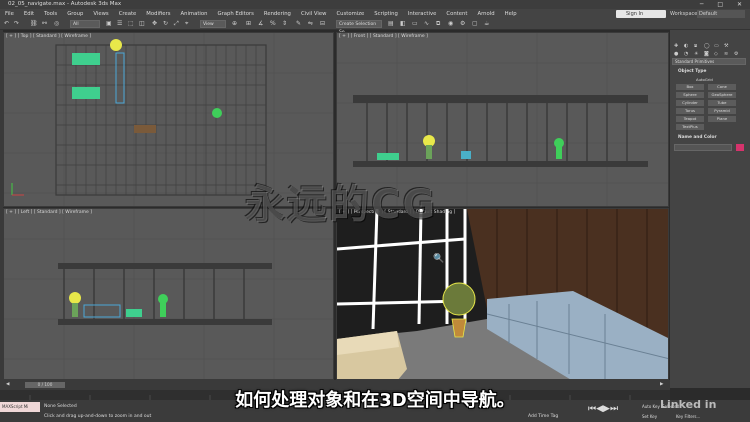 The image size is (750, 422). I want to click on utilities-tab-icon: ⚒, so click(726, 46).